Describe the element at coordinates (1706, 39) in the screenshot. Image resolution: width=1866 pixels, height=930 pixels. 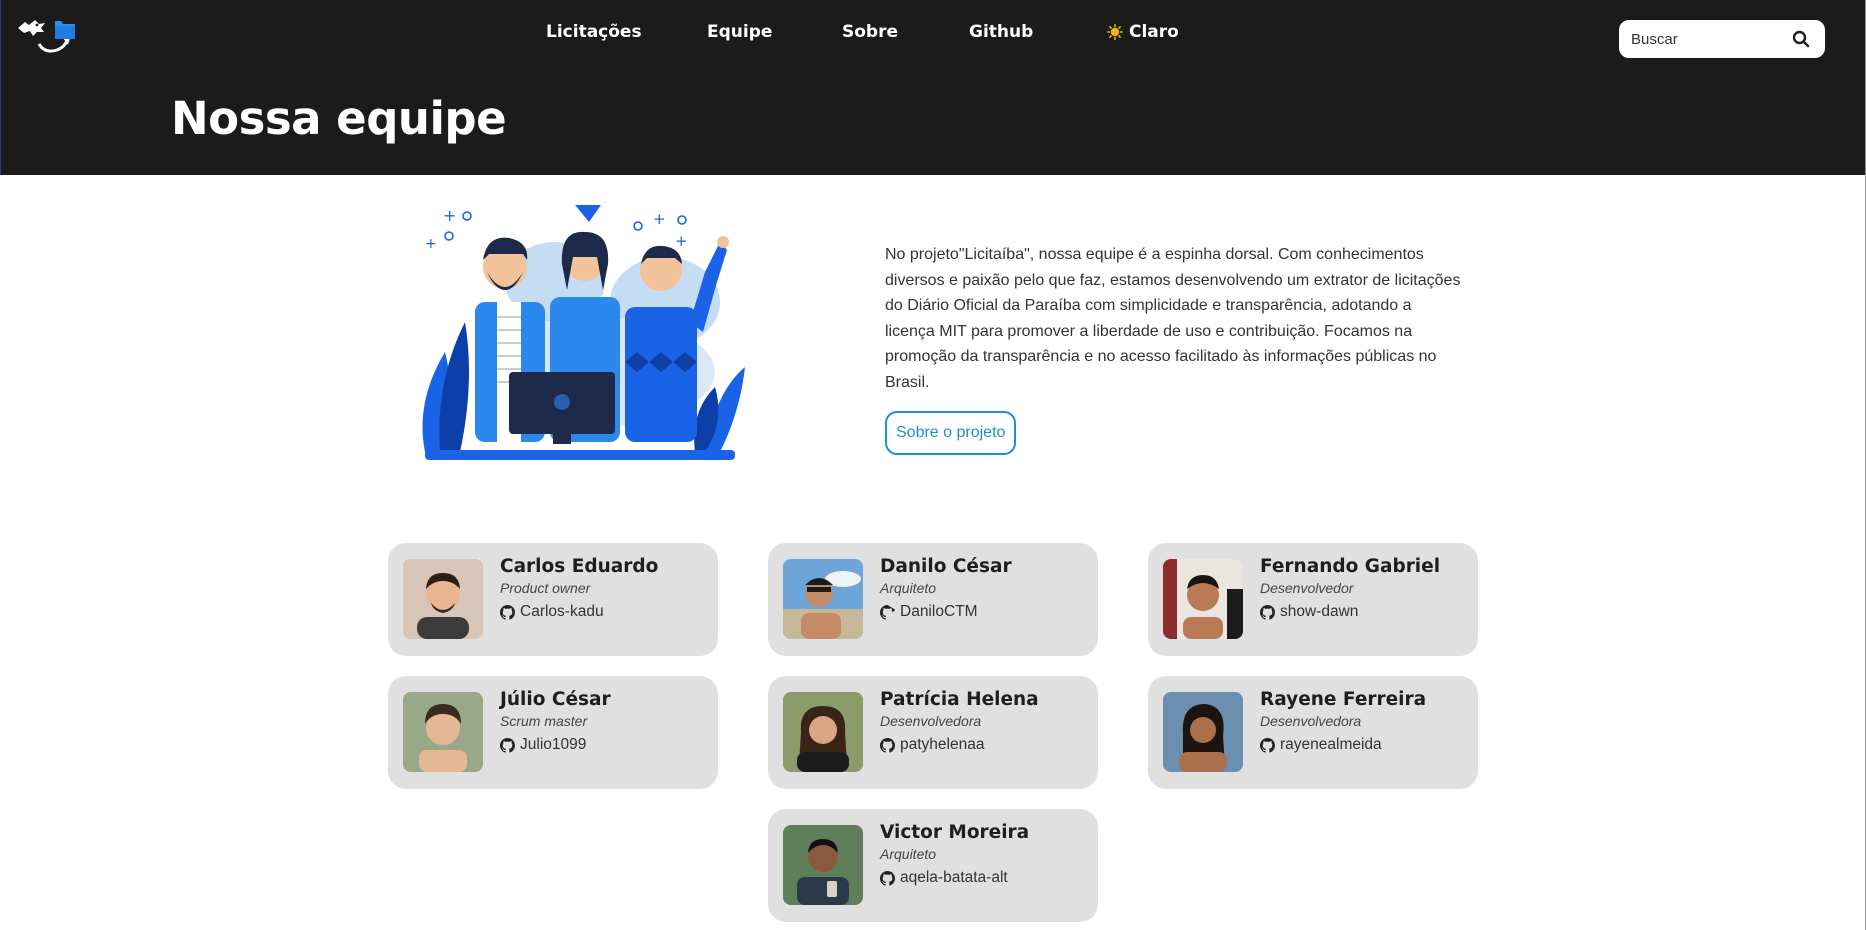
I see `search-input` at that location.